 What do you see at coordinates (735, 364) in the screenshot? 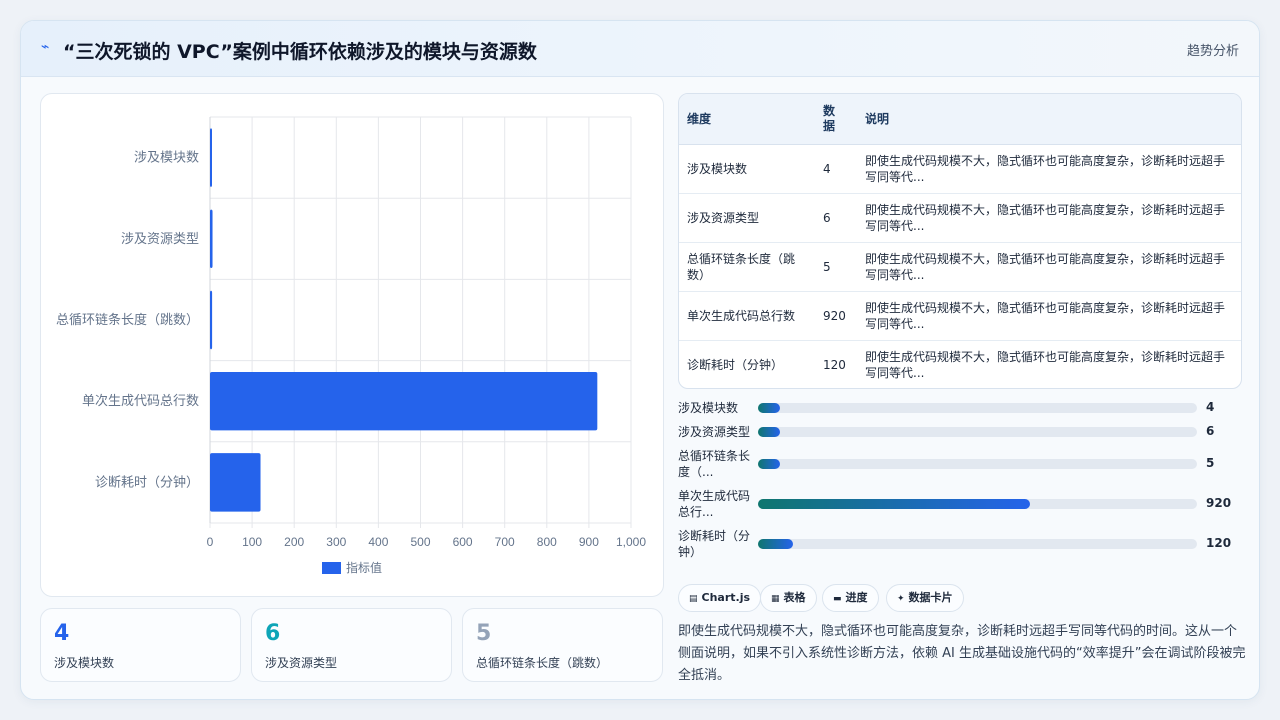
I see `cell-dimension: 诊断耗时（分钟）` at bounding box center [735, 364].